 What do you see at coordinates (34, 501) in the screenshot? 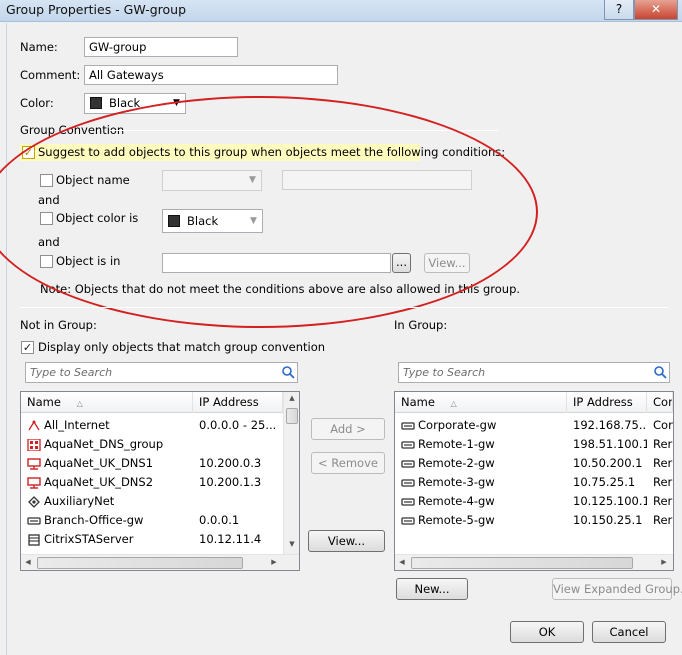
I see `network-icon` at bounding box center [34, 501].